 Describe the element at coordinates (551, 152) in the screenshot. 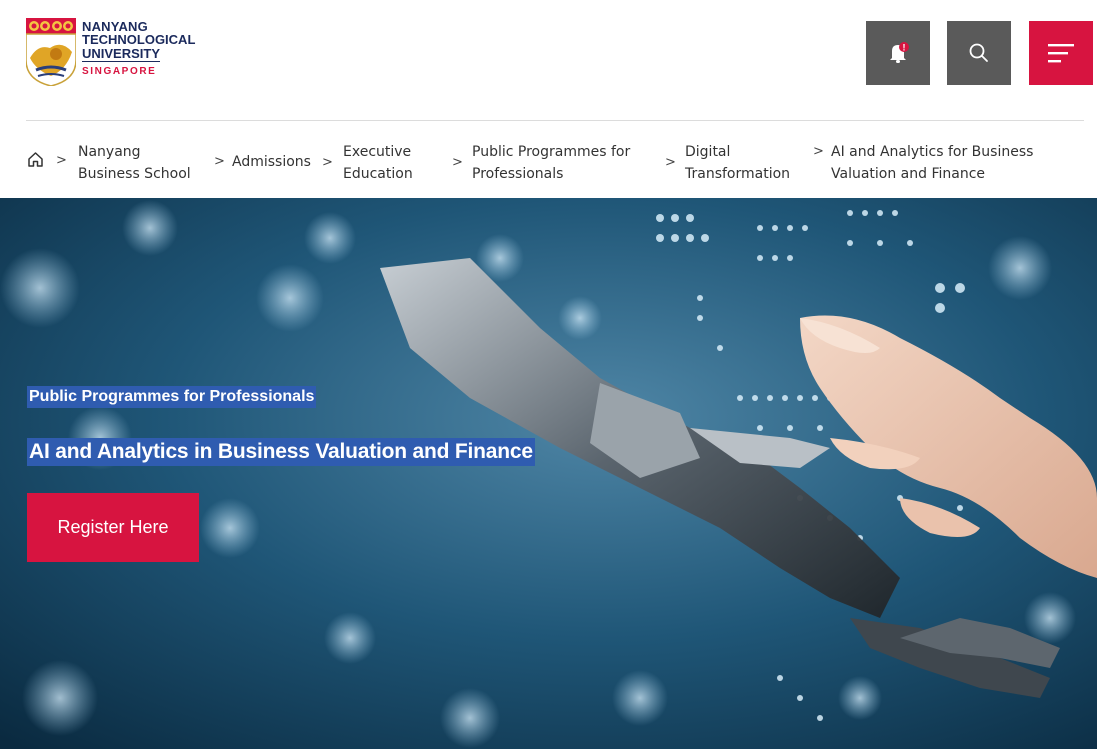

I see `breadcrumb-item-line1: Public Programmes for` at that location.